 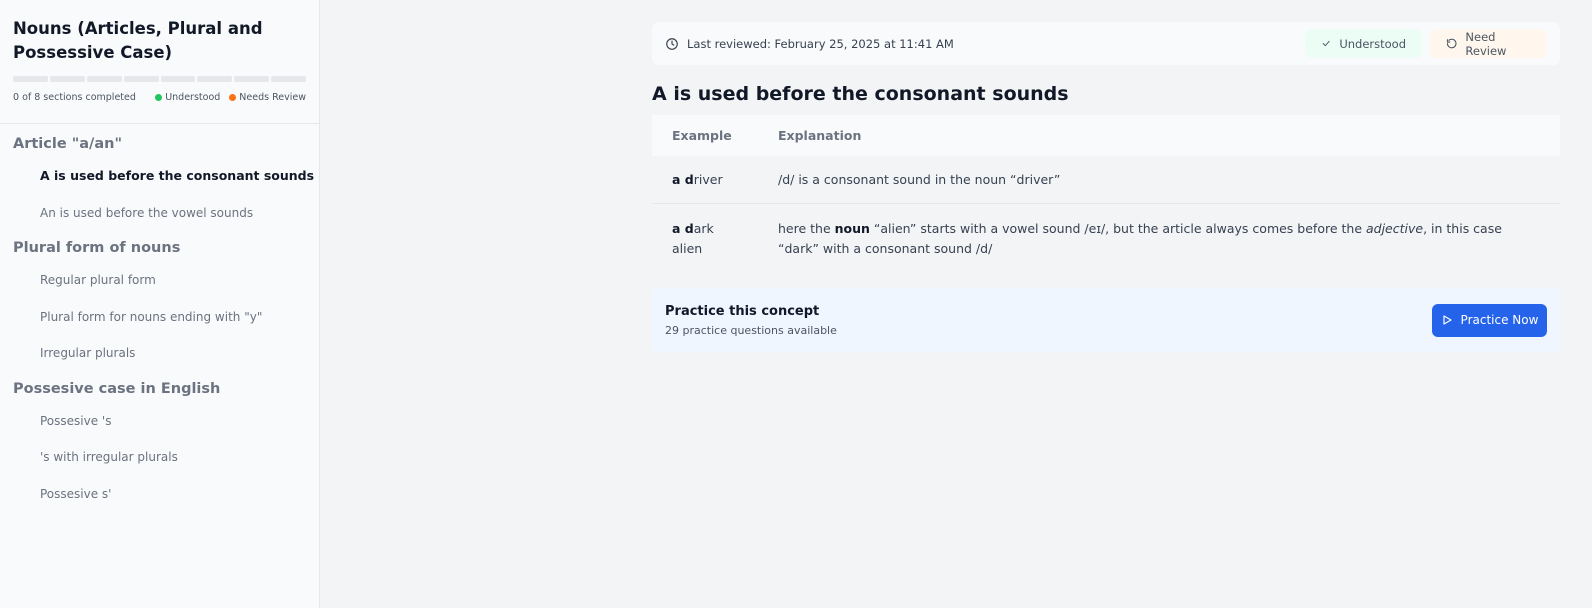 I want to click on column-header-example: Example, so click(x=702, y=135).